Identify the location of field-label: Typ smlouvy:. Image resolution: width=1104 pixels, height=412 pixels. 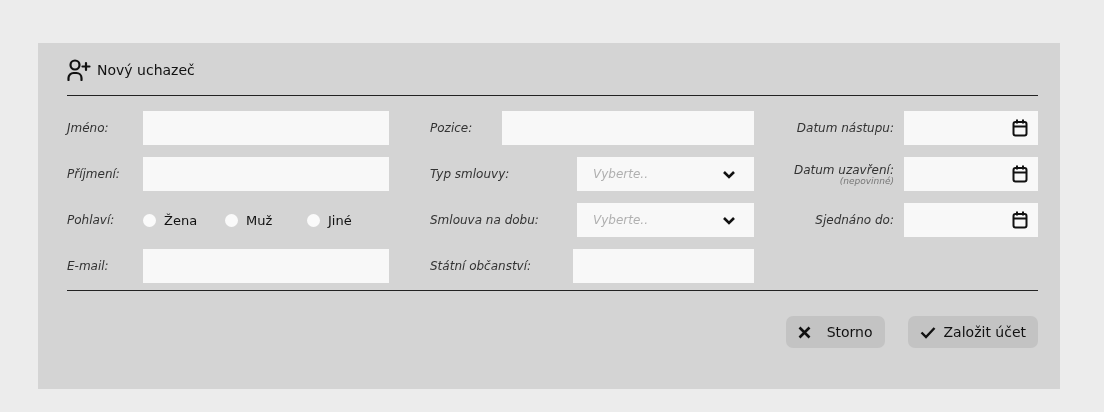
(470, 174).